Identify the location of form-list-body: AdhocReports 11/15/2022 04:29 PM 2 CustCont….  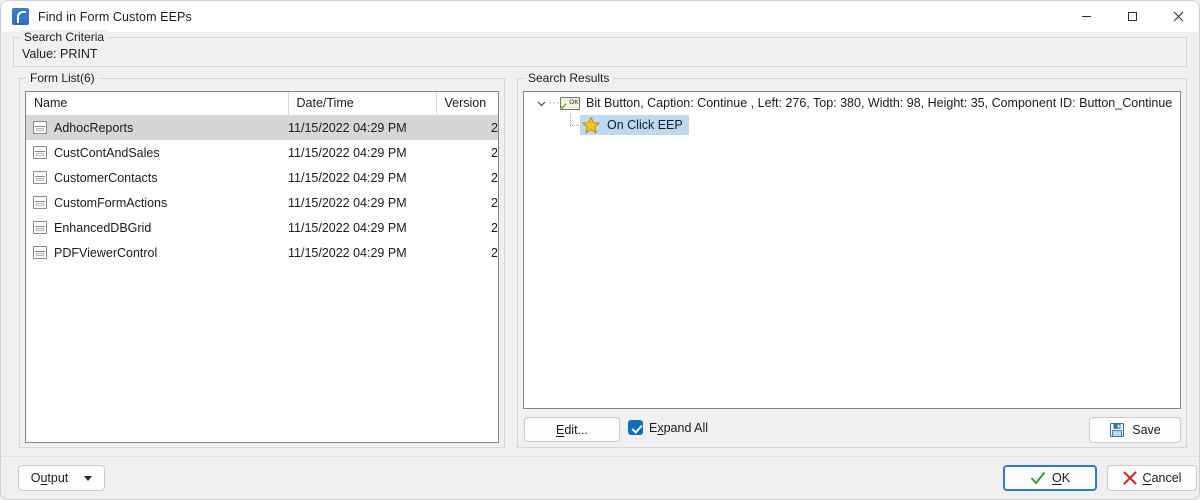
(262, 190).